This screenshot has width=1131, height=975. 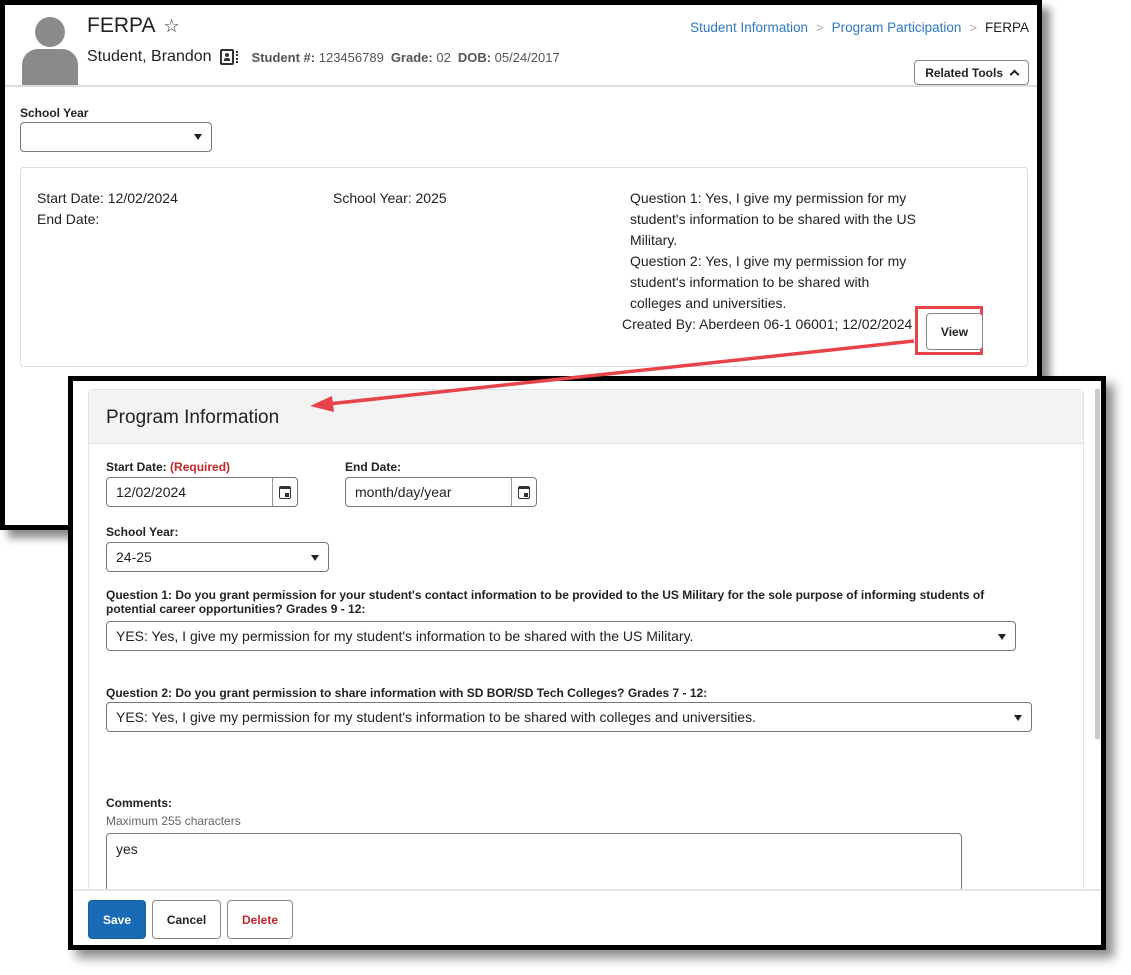 I want to click on student-name: Student, Brandon, so click(x=149, y=56).